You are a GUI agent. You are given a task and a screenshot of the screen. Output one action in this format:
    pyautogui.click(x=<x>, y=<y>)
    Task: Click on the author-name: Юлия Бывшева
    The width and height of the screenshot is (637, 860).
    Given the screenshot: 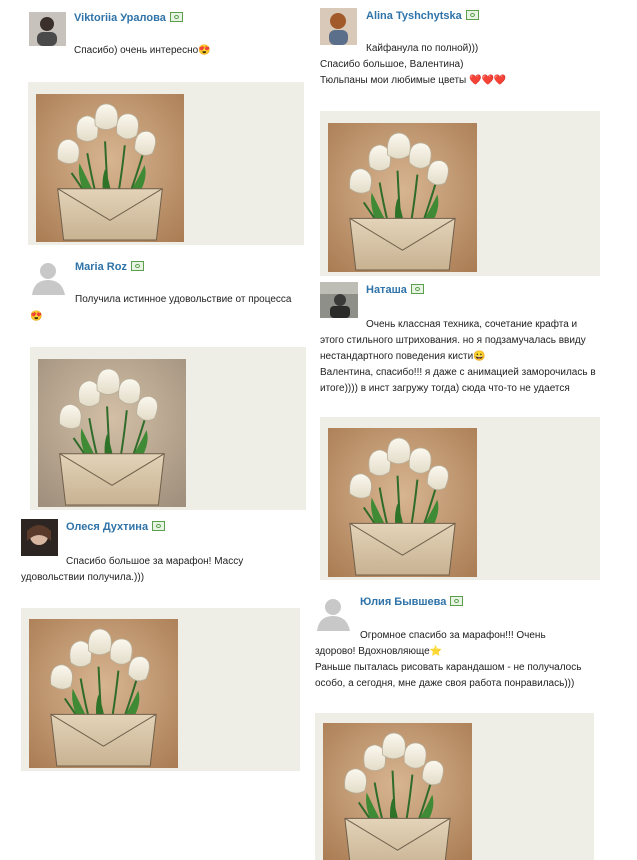 What is the action you would take?
    pyautogui.click(x=412, y=602)
    